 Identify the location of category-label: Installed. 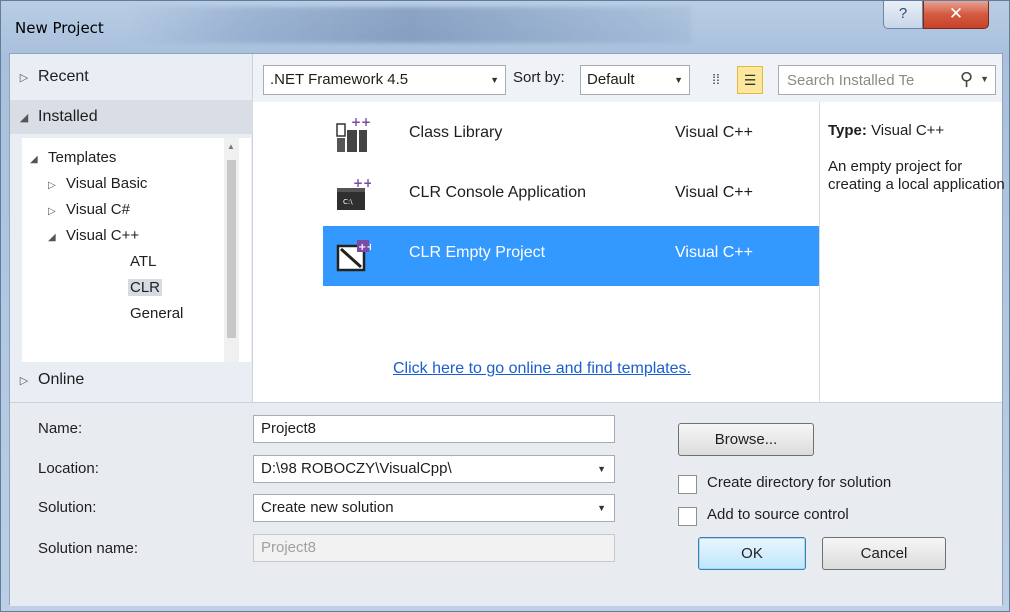
(68, 116).